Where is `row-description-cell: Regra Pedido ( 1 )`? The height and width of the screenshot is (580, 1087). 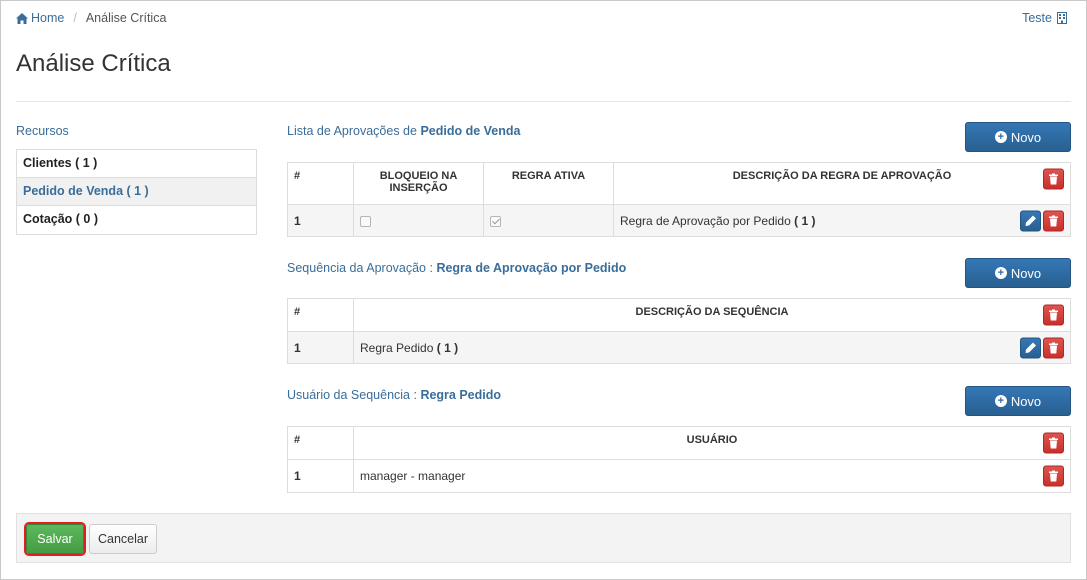 row-description-cell: Regra Pedido ( 1 ) is located at coordinates (712, 347).